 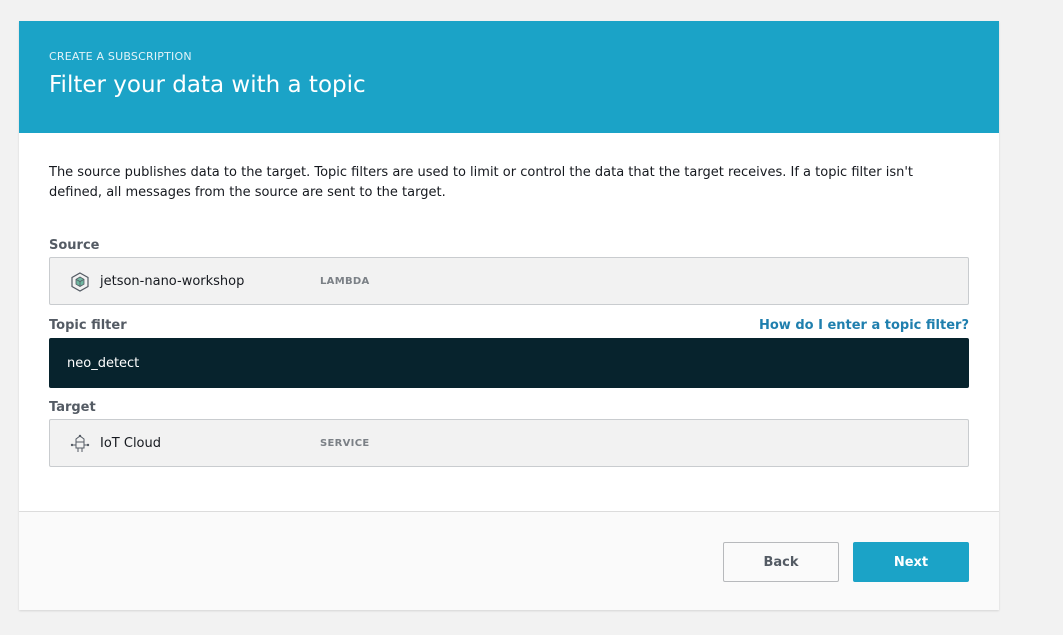 What do you see at coordinates (74, 245) in the screenshot?
I see `source-label: Source` at bounding box center [74, 245].